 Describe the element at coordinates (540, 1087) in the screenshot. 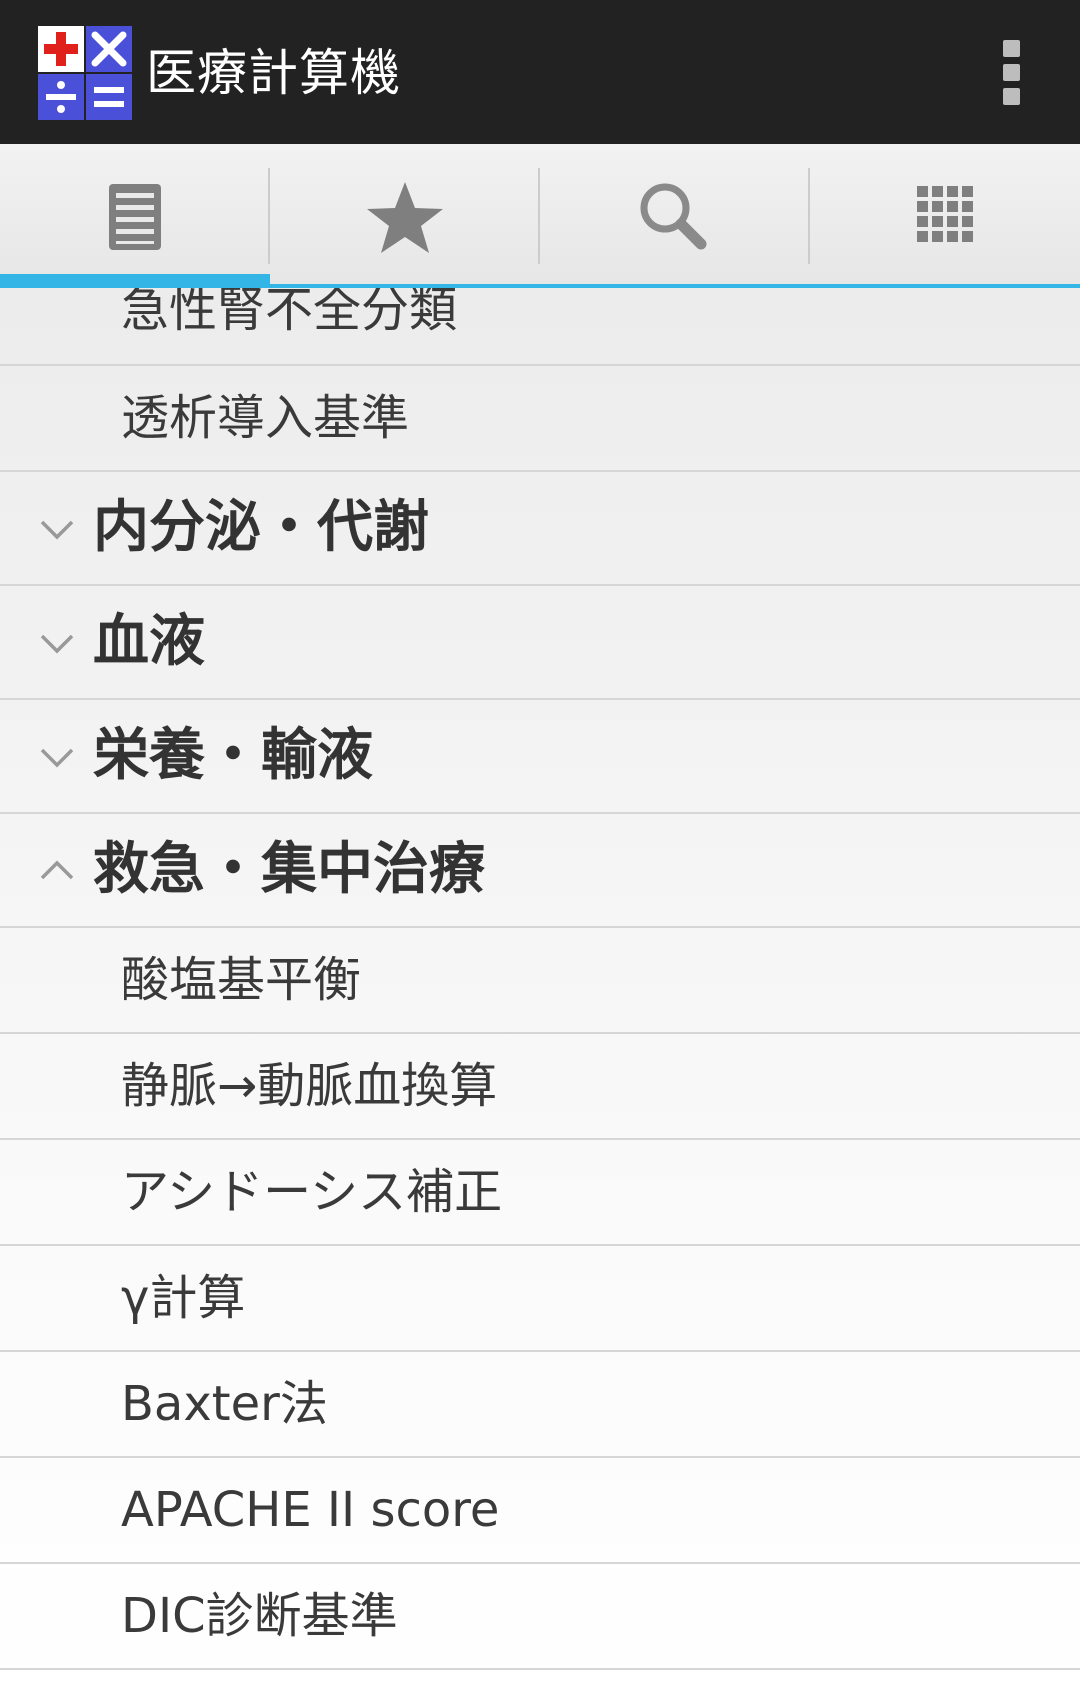

I see `list-item-venous-arterial-conversion: 静脈→動脈血換算` at that location.